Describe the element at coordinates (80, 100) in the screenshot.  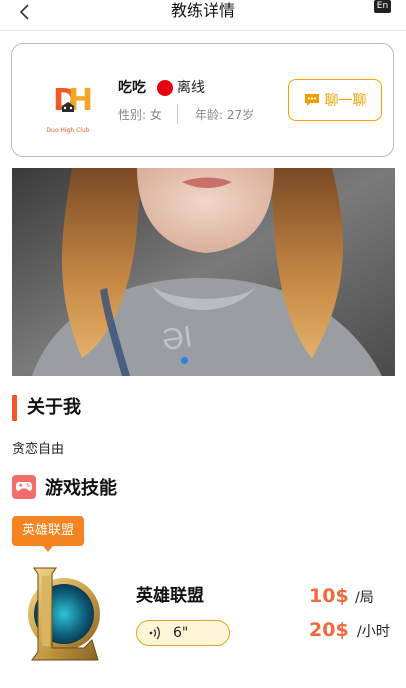
I see `svg-text: H` at that location.